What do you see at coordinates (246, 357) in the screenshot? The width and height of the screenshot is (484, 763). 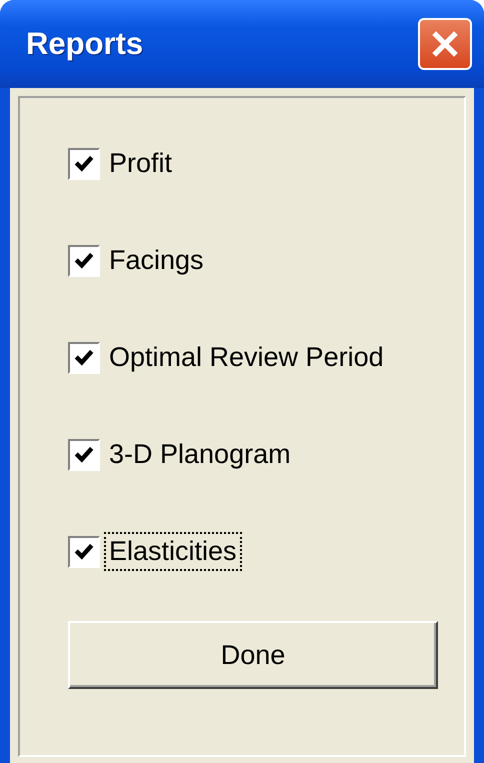 I see `checkbox-label: Optimal Review Period` at bounding box center [246, 357].